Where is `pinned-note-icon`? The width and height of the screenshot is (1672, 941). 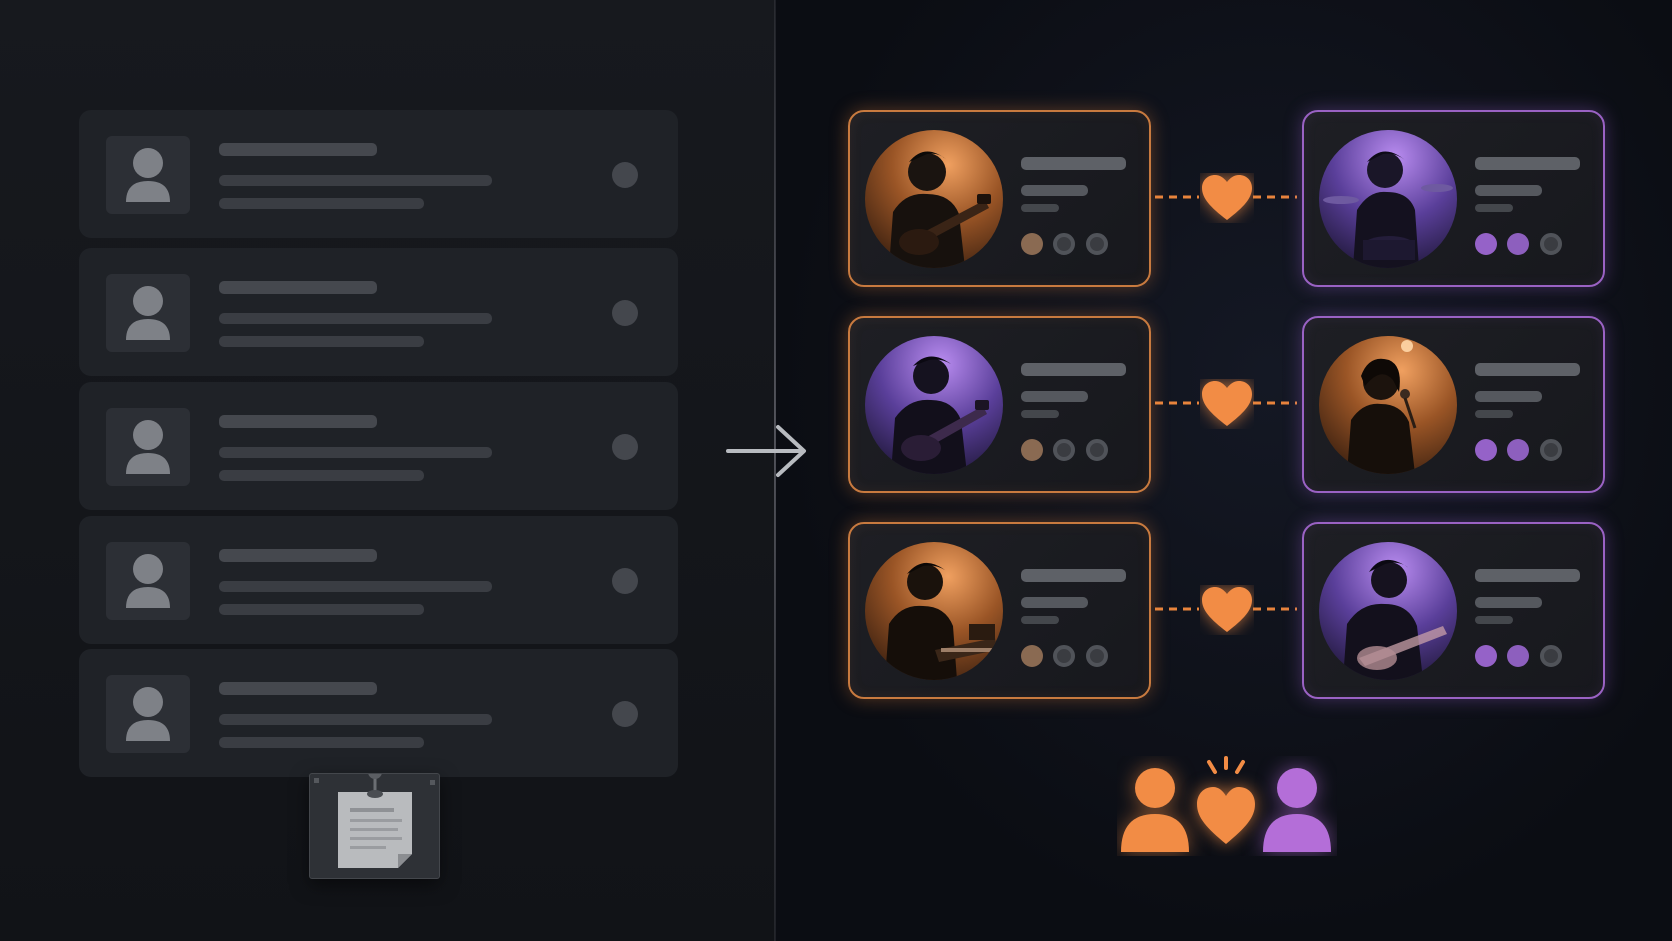 pinned-note-icon is located at coordinates (374, 822).